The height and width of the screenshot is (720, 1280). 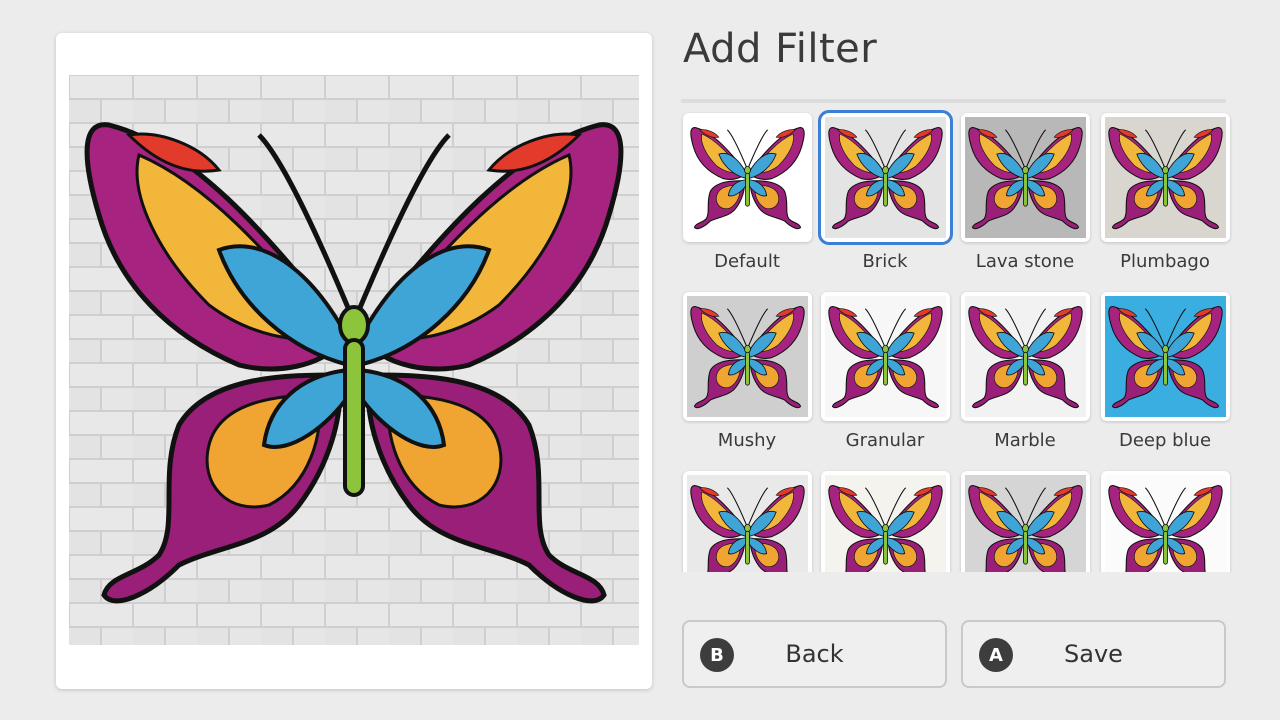 I want to click on filter-label: Lava stone, so click(x=1025, y=261).